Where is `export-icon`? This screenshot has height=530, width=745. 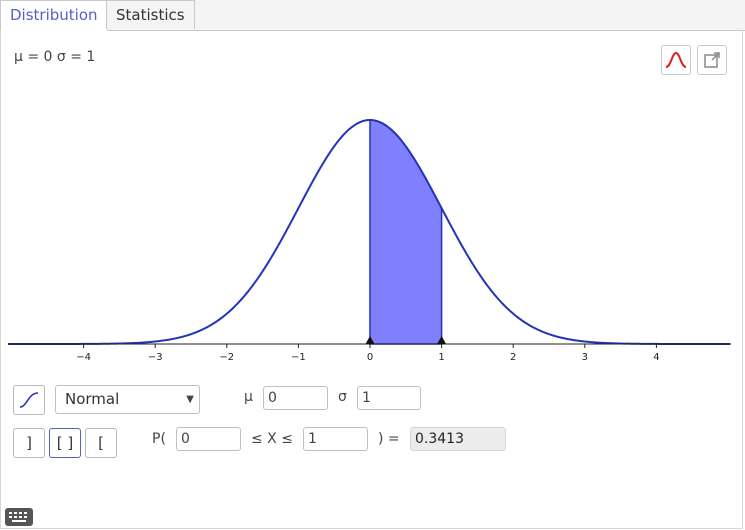 export-icon is located at coordinates (712, 60).